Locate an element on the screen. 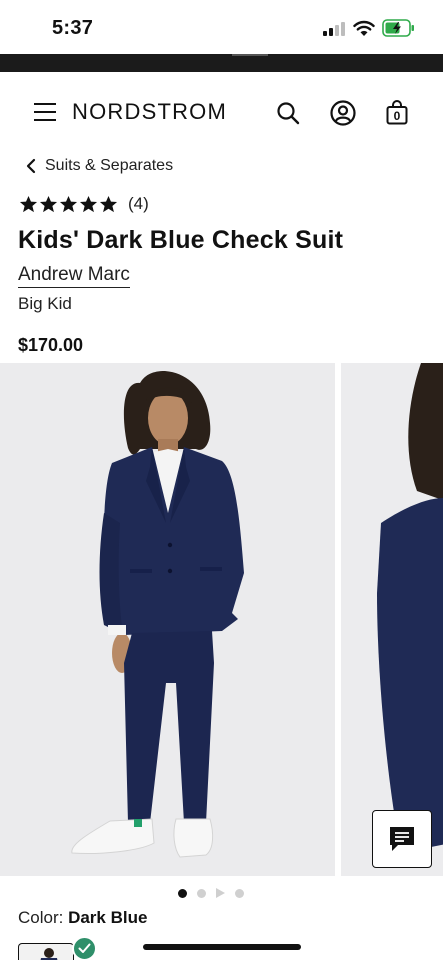 Image resolution: width=443 pixels, height=960 pixels. browser-top-strip is located at coordinates (221, 63).